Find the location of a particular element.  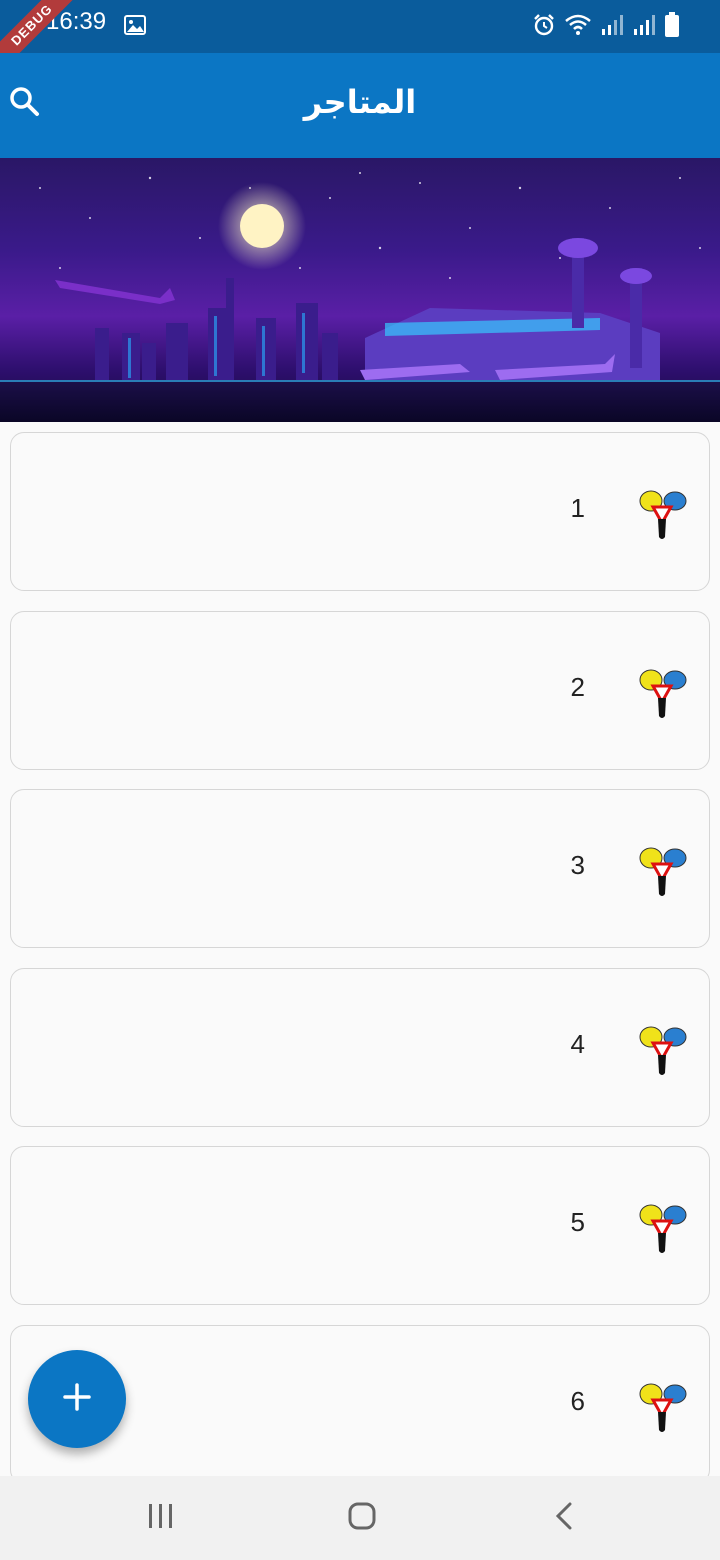

system-nav-bar is located at coordinates (360, 1518).